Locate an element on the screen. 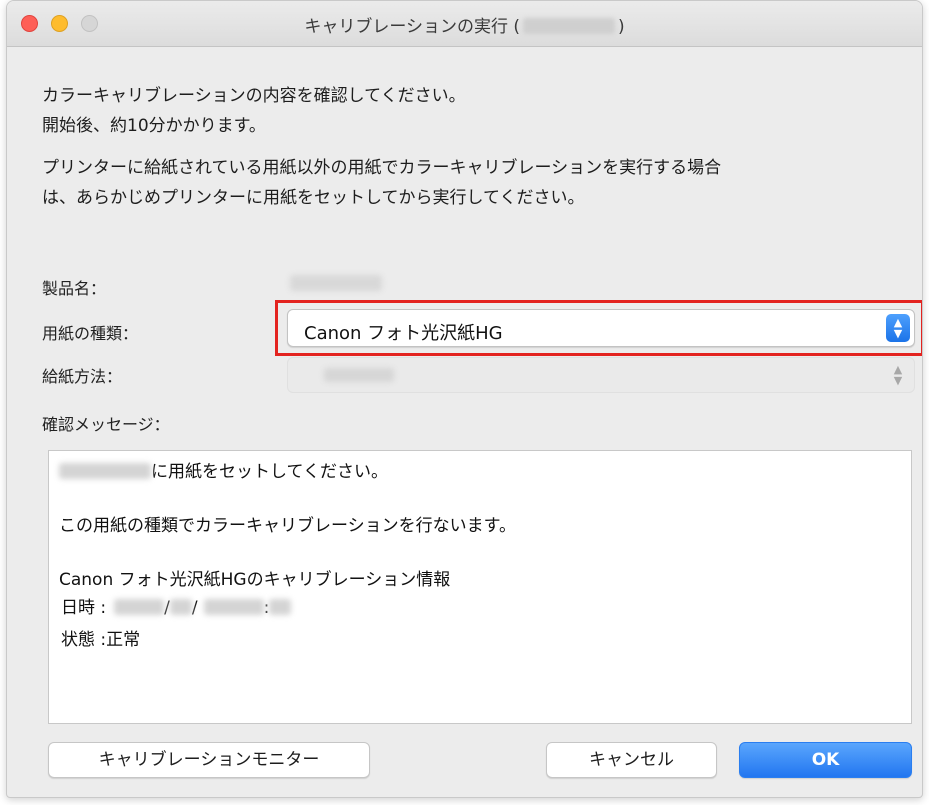  date-sep-2: / is located at coordinates (194, 608).